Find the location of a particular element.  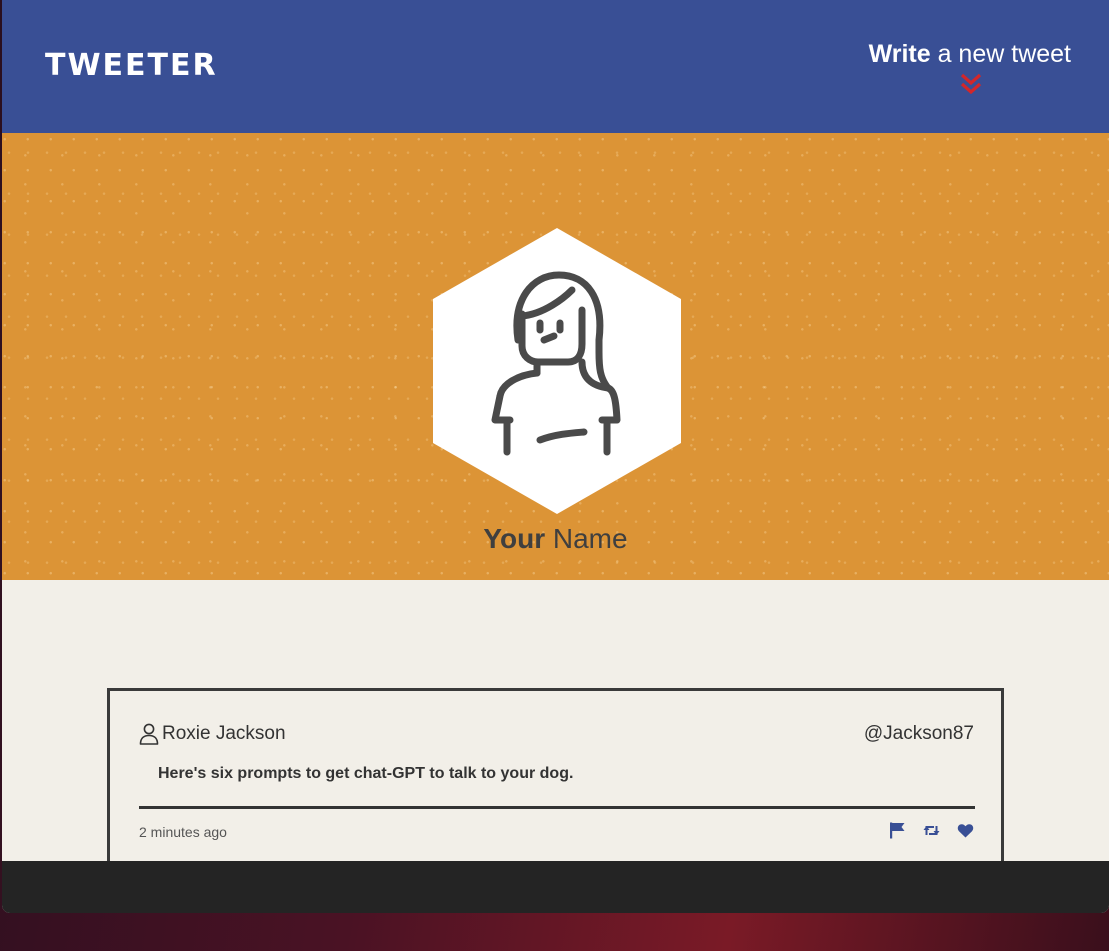

navbar: TWEETER Write a new tweet is located at coordinates (555, 66).